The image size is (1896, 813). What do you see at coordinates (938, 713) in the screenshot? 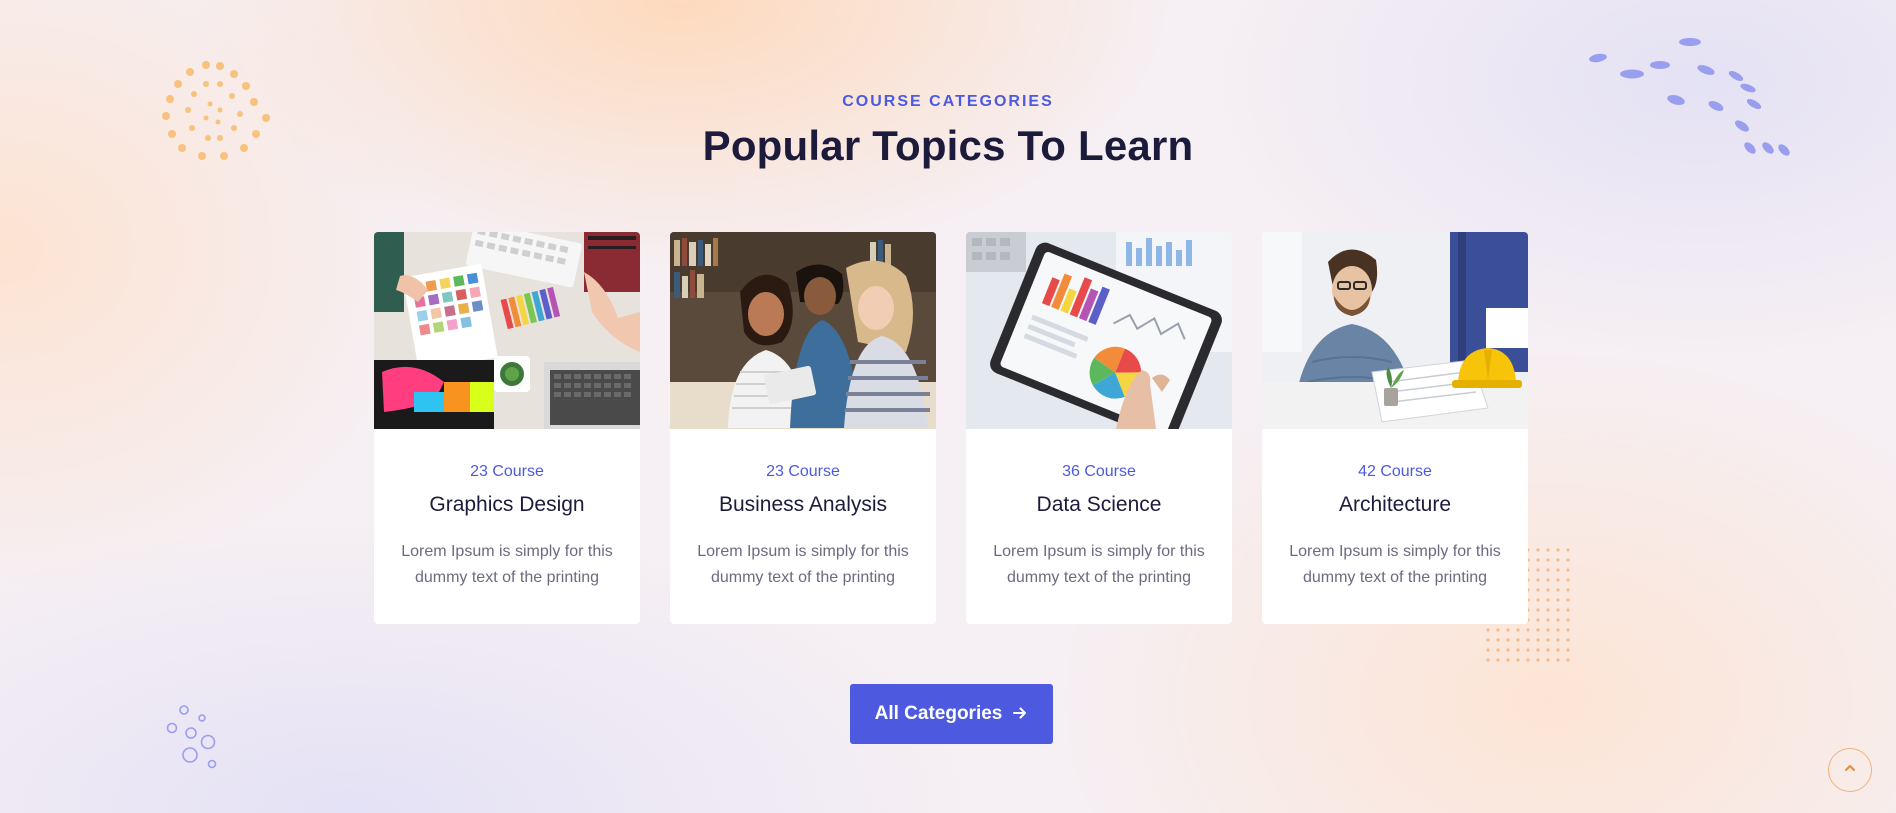
I see `all-categories-label: All Categories` at bounding box center [938, 713].